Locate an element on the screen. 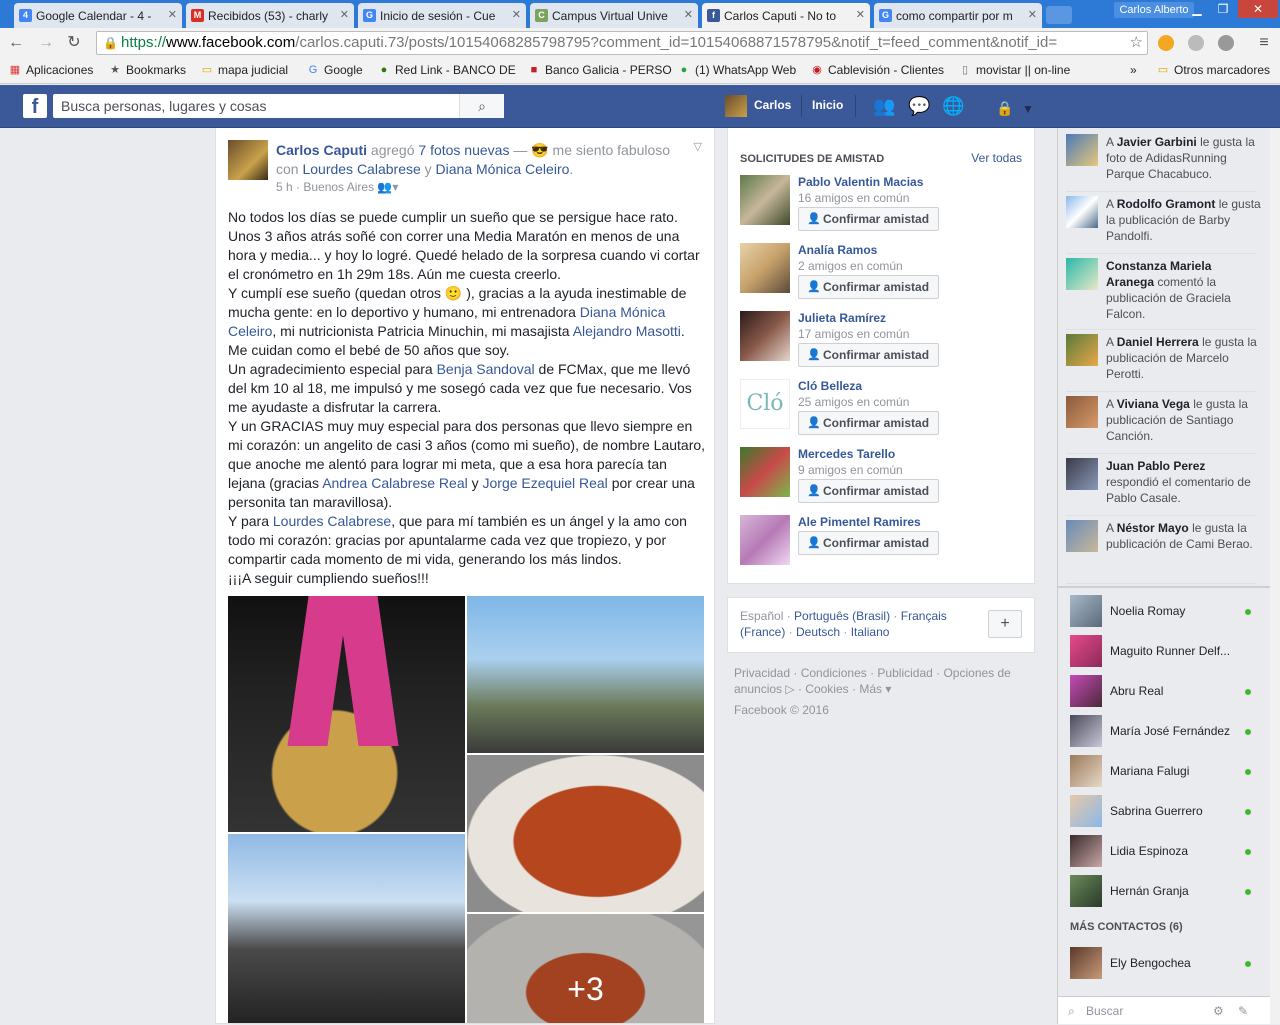 The image size is (1280, 1025). contact-item: Lidia Espinoza is located at coordinates (1165, 855).